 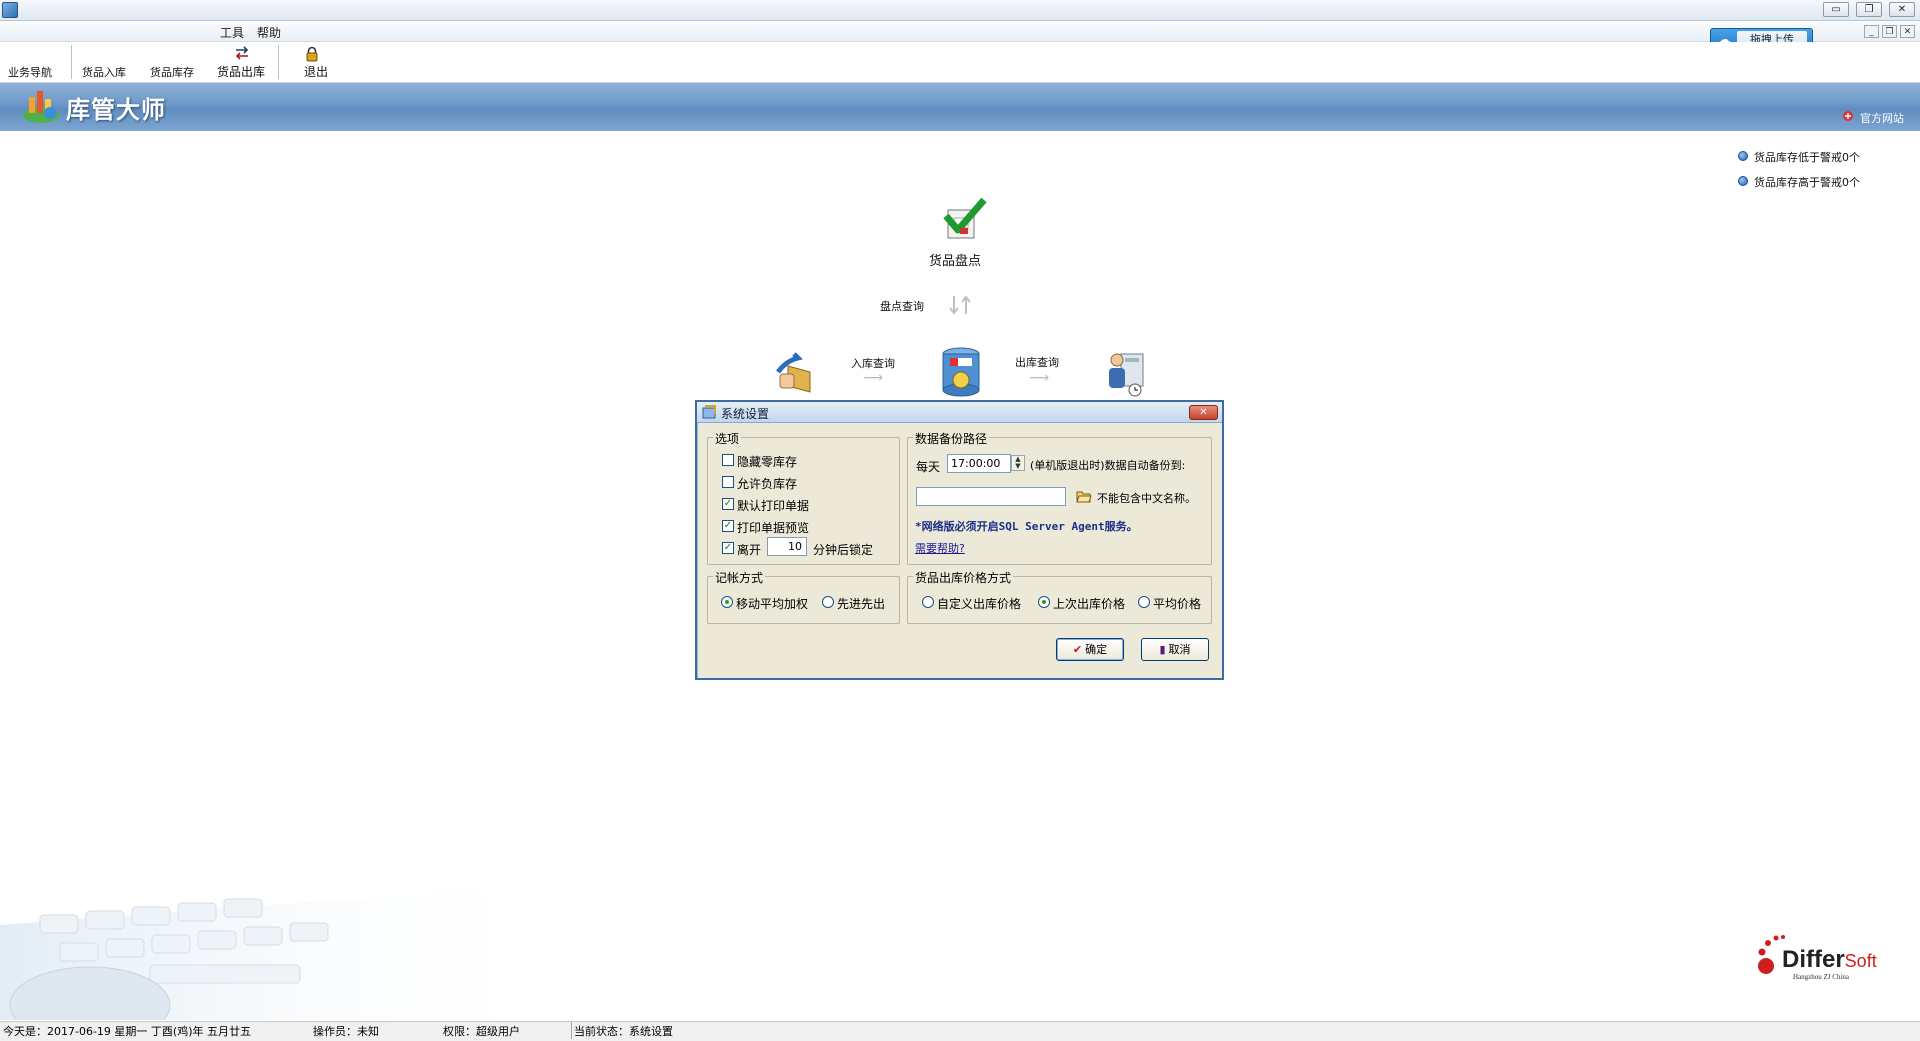 I want to click on brand-name: DifferSoft, so click(x=1829, y=960).